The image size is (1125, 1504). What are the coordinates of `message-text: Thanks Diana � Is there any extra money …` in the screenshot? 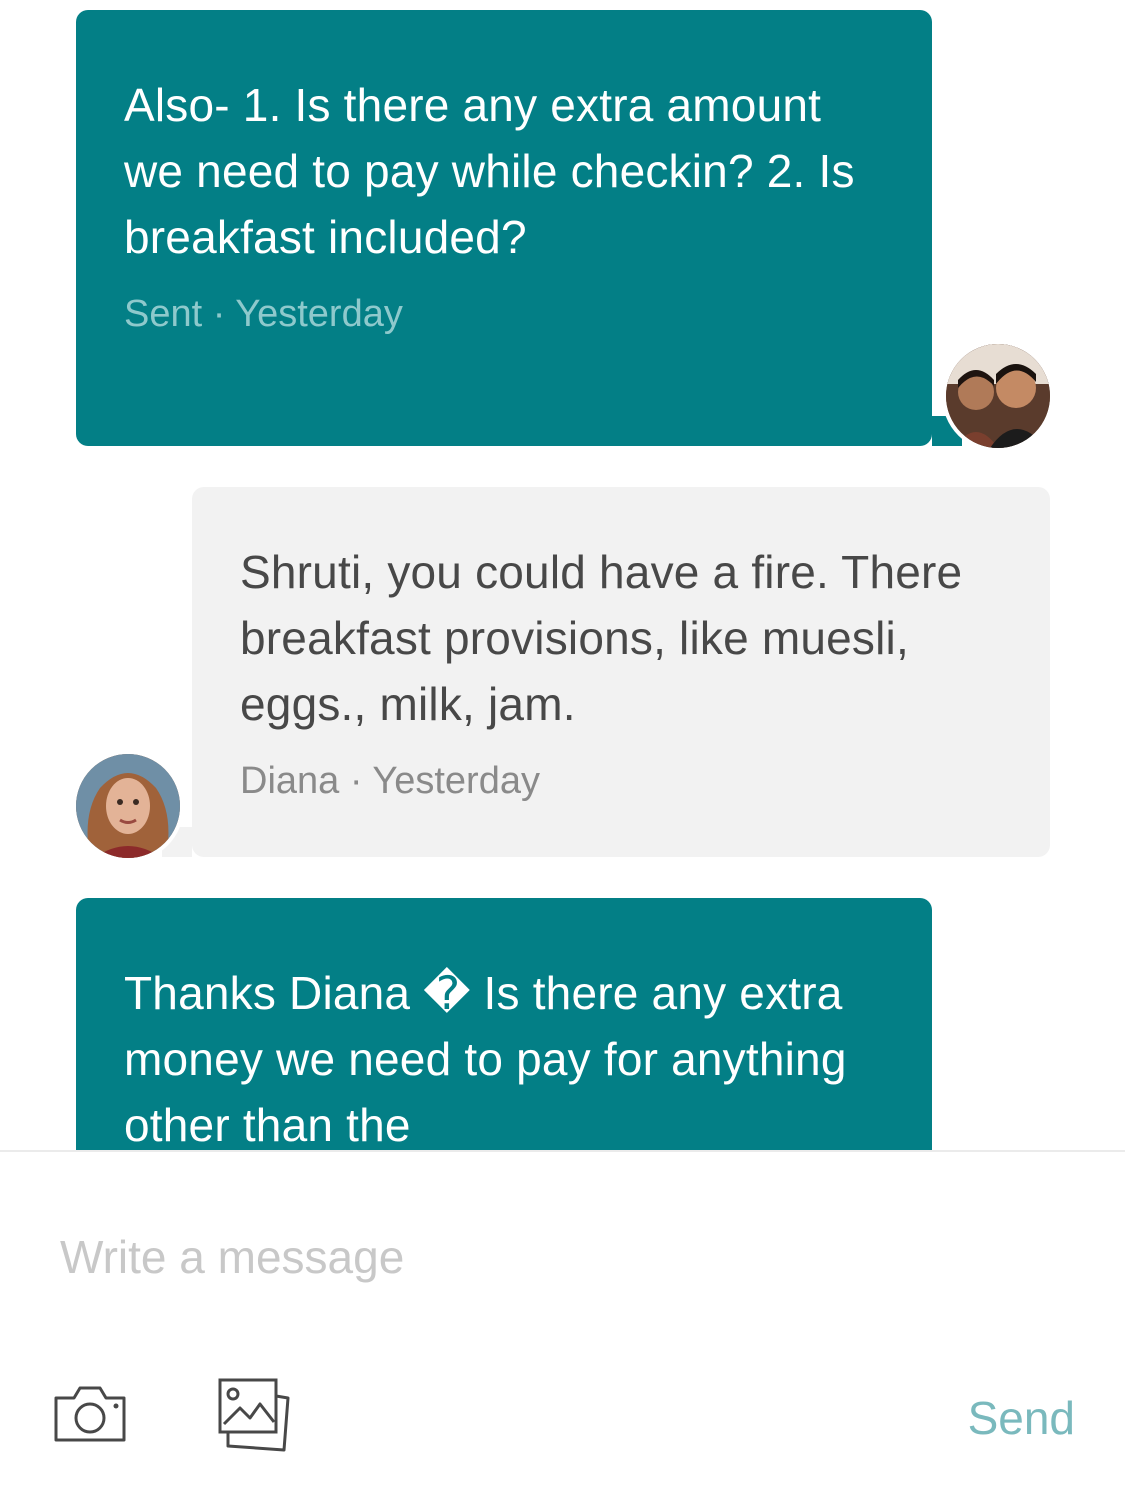 It's located at (485, 1058).